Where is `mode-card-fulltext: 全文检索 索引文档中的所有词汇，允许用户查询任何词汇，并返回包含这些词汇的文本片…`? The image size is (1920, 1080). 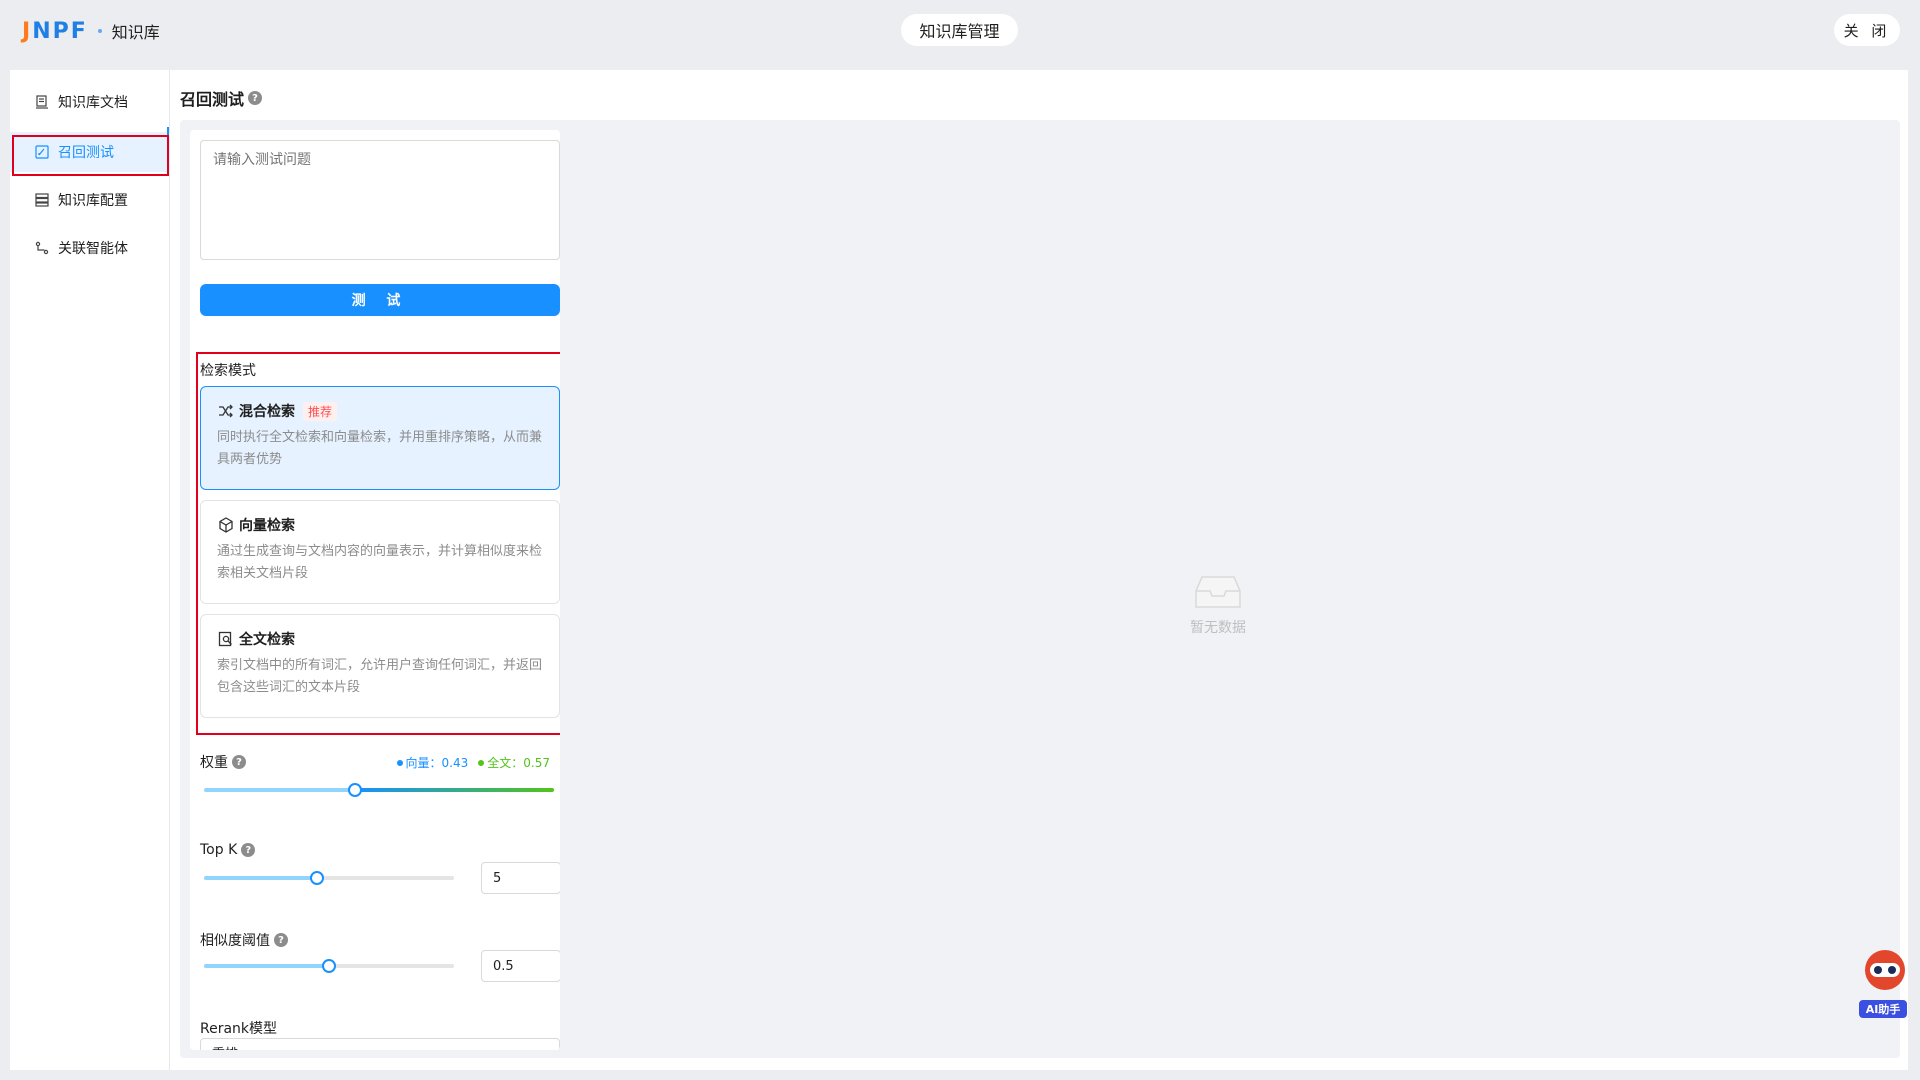 mode-card-fulltext: 全文检索 索引文档中的所有词汇，允许用户查询任何词汇，并返回包含这些词汇的文本片… is located at coordinates (380, 666).